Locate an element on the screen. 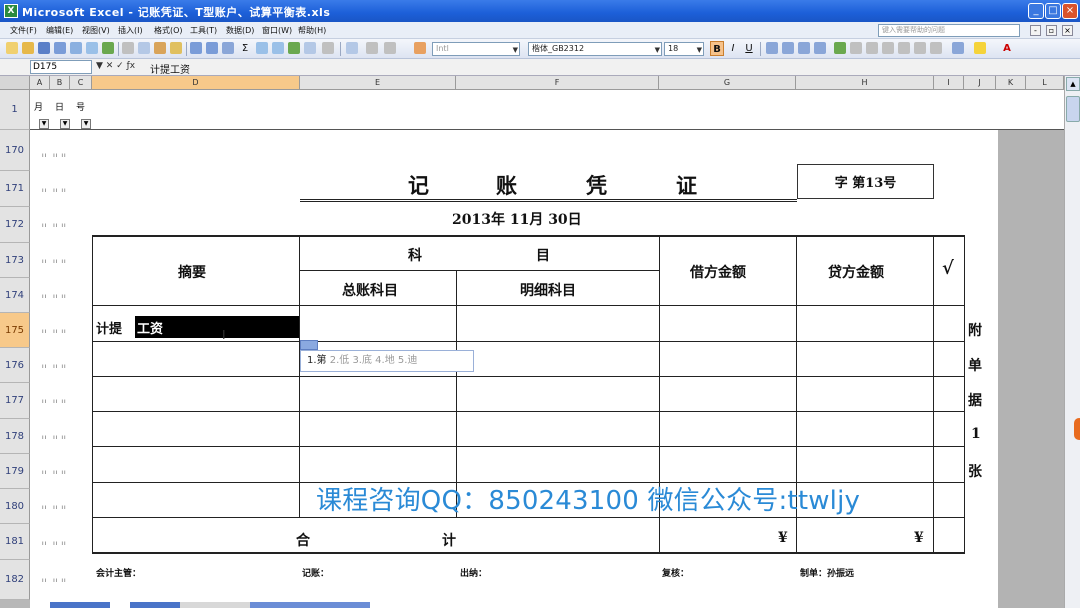  font-name-select: 楷体_GB2312 ▼ is located at coordinates (595, 49).